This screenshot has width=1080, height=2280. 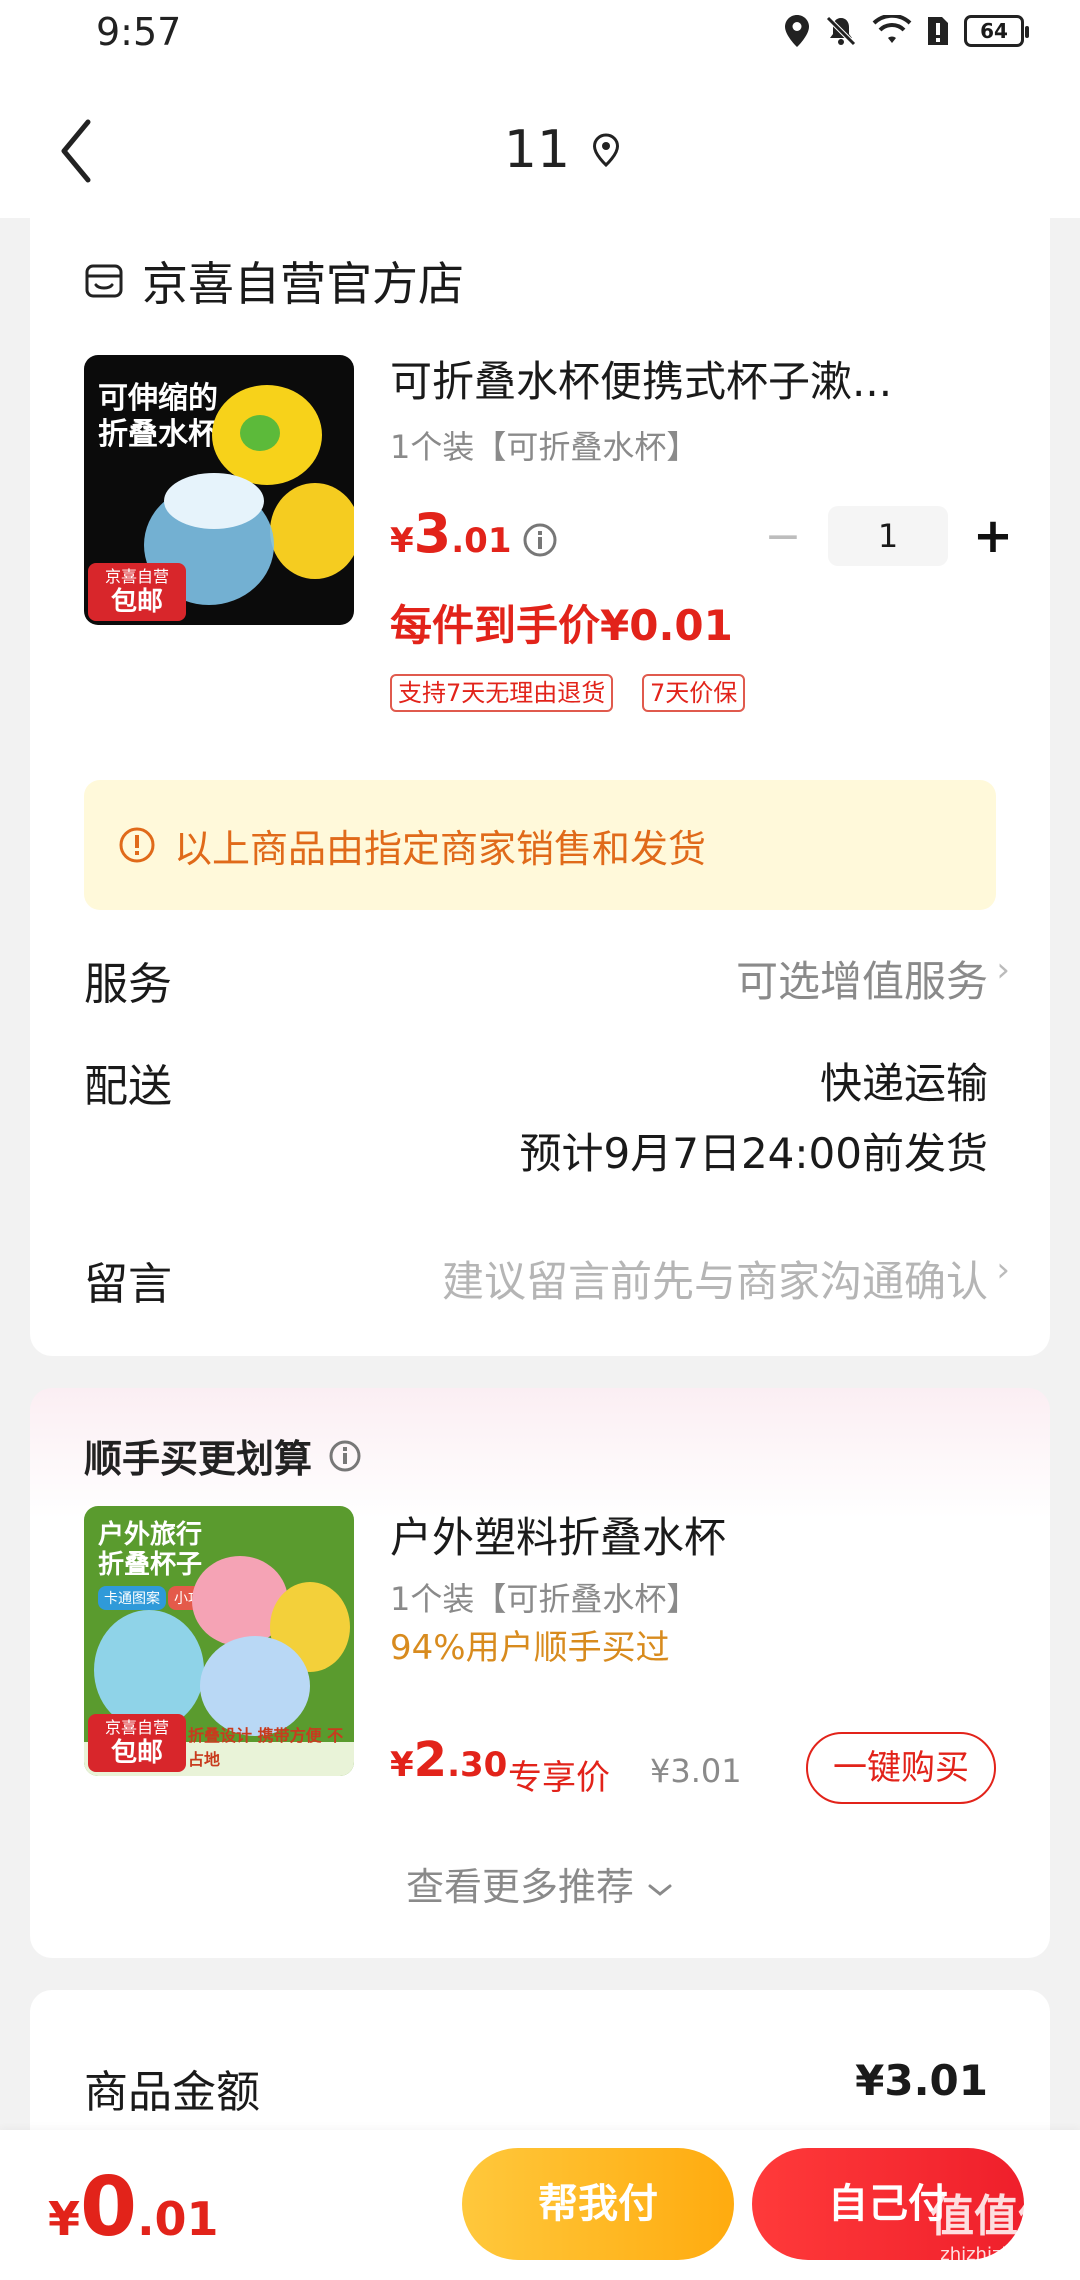 What do you see at coordinates (128, 1086) in the screenshot?
I see `delivery-label: 配送` at bounding box center [128, 1086].